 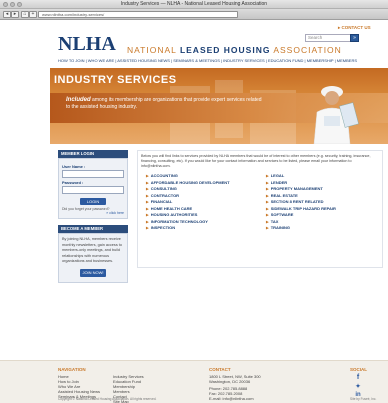 I want to click on service-label: REAL ESTATE, so click(x=284, y=195).